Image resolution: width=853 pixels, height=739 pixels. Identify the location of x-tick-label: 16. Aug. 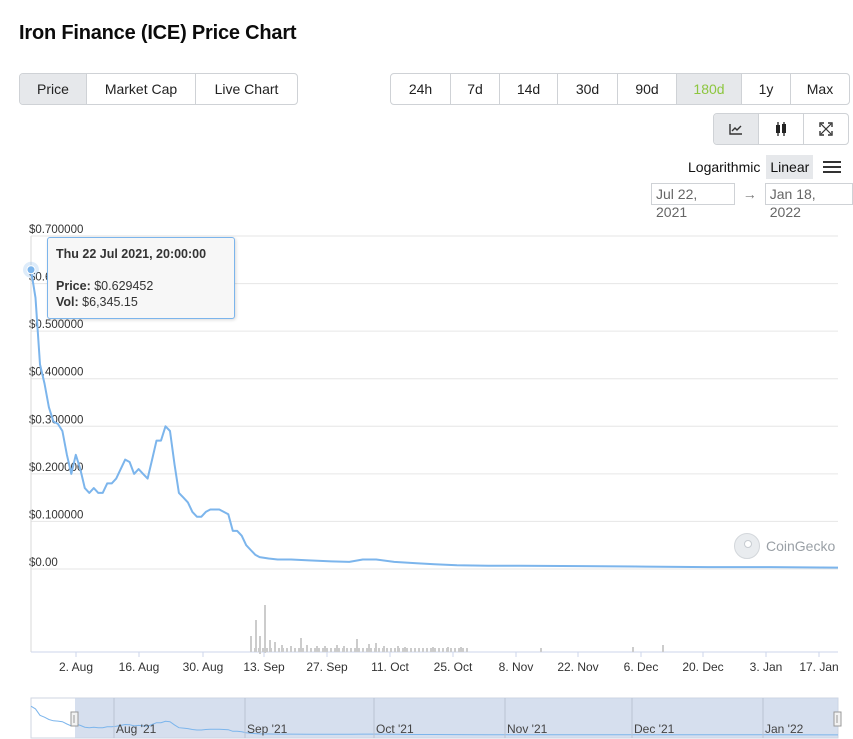
(139, 667).